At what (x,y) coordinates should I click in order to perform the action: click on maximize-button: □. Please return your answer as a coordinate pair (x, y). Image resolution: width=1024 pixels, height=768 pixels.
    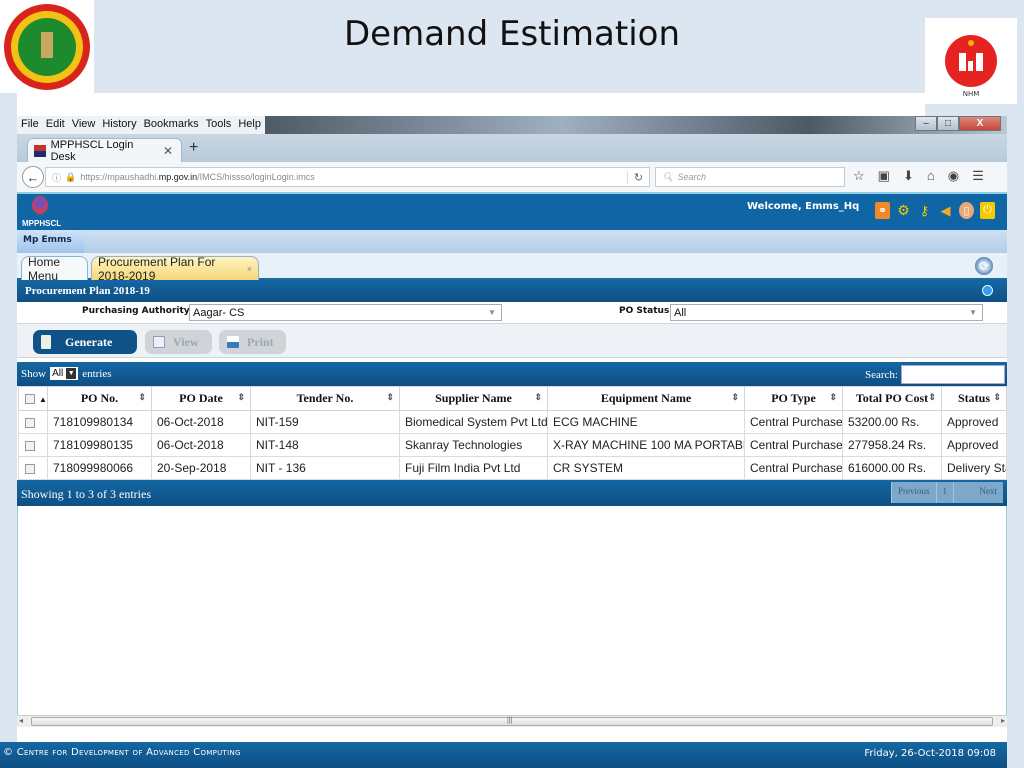
    Looking at the image, I should click on (948, 123).